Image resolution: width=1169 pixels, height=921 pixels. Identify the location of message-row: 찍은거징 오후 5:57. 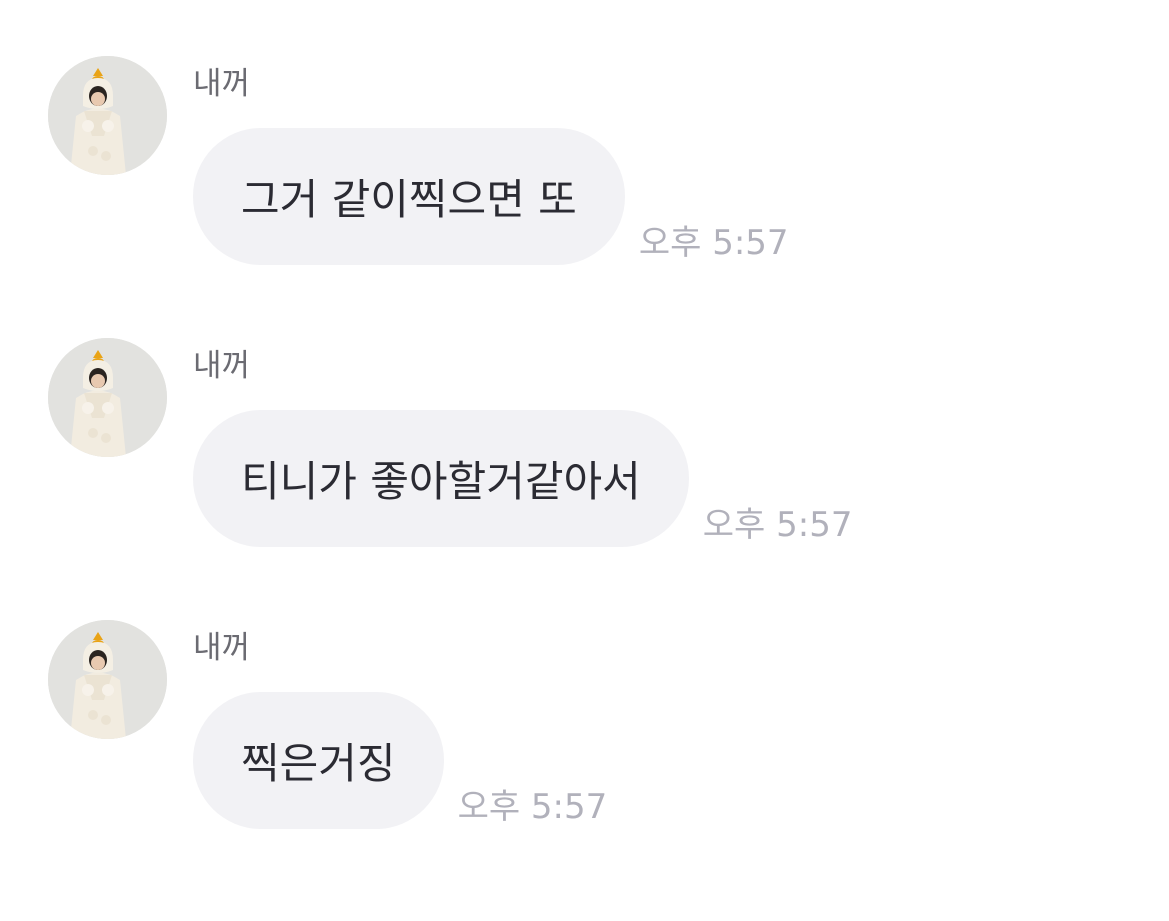
(400, 760).